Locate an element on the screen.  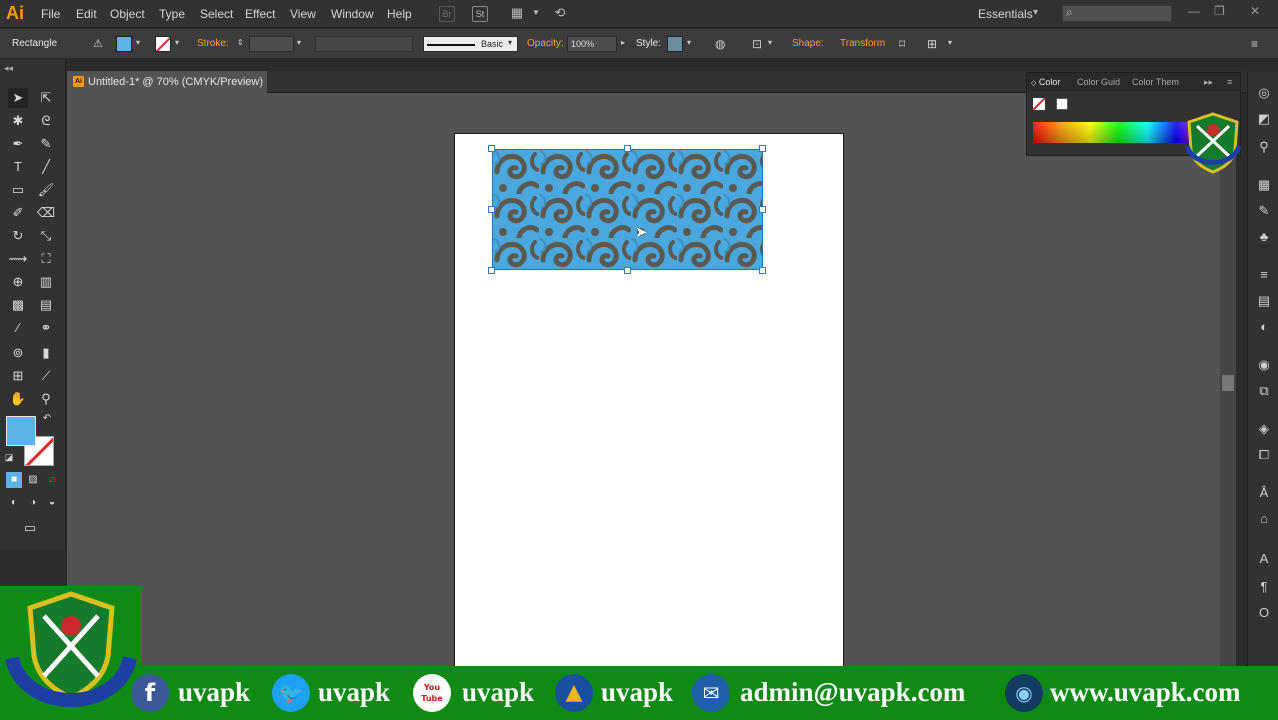
email-address: admin@uvapk.com is located at coordinates (852, 692).